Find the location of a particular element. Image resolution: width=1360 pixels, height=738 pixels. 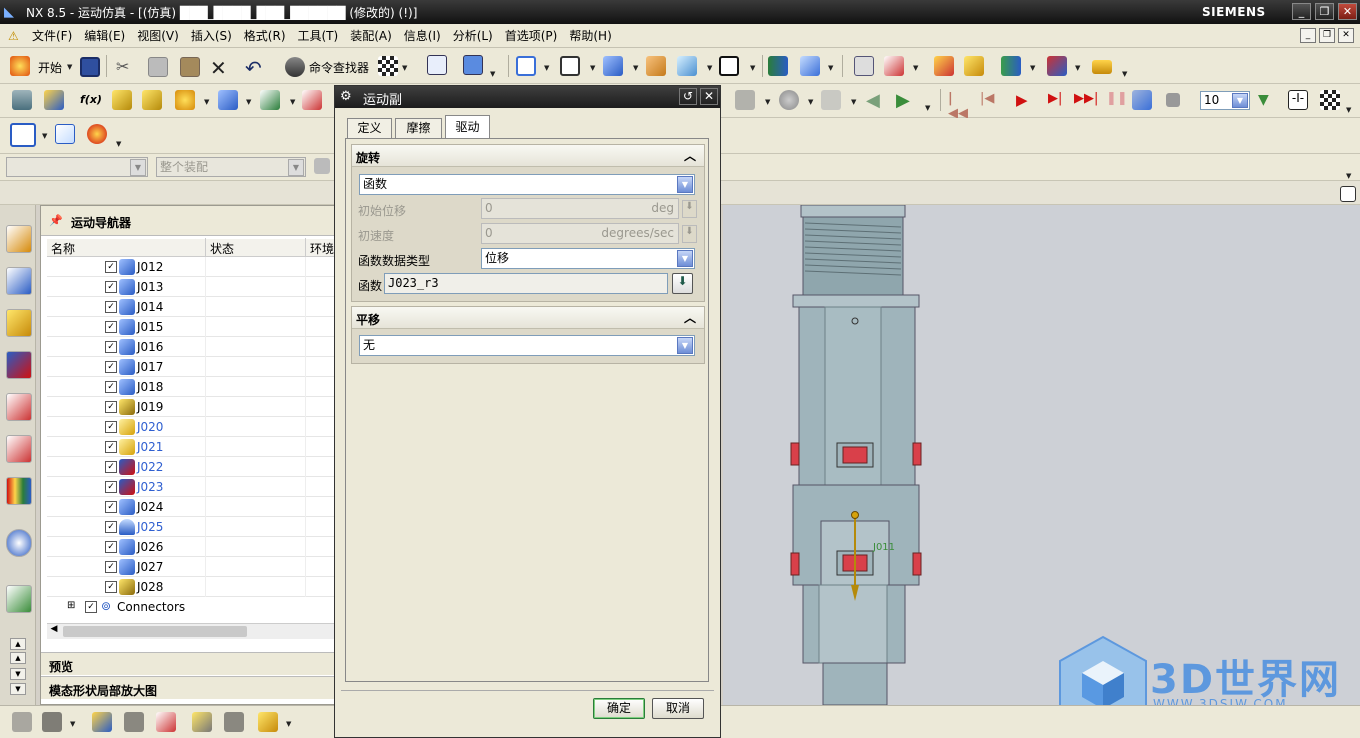

move-icon is located at coordinates (166, 722).